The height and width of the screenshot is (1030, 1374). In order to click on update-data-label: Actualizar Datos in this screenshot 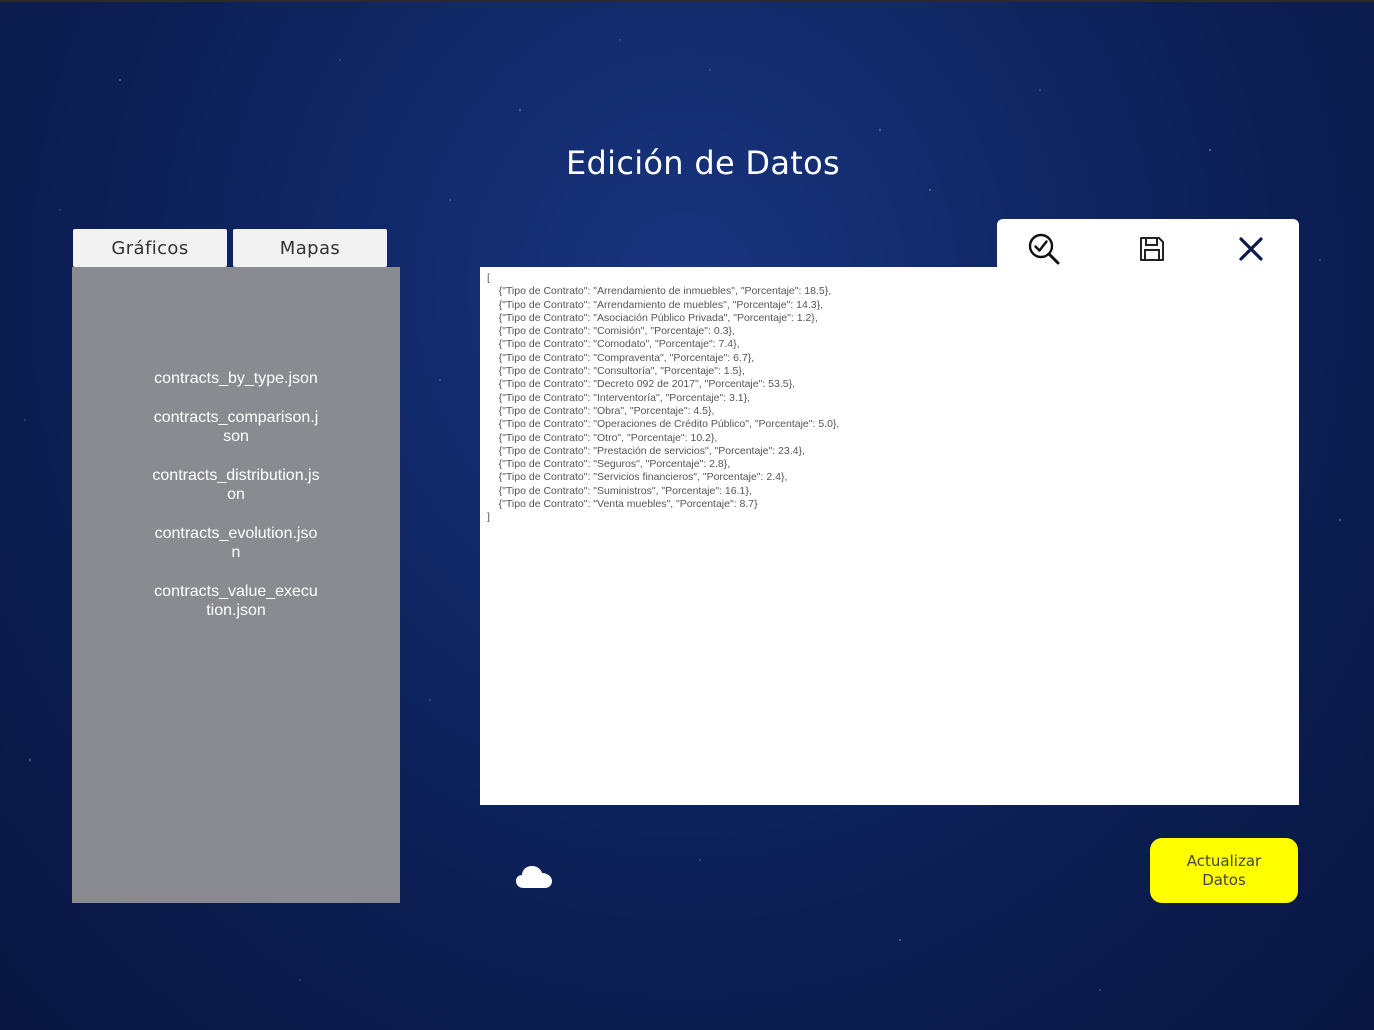, I will do `click(1224, 870)`.